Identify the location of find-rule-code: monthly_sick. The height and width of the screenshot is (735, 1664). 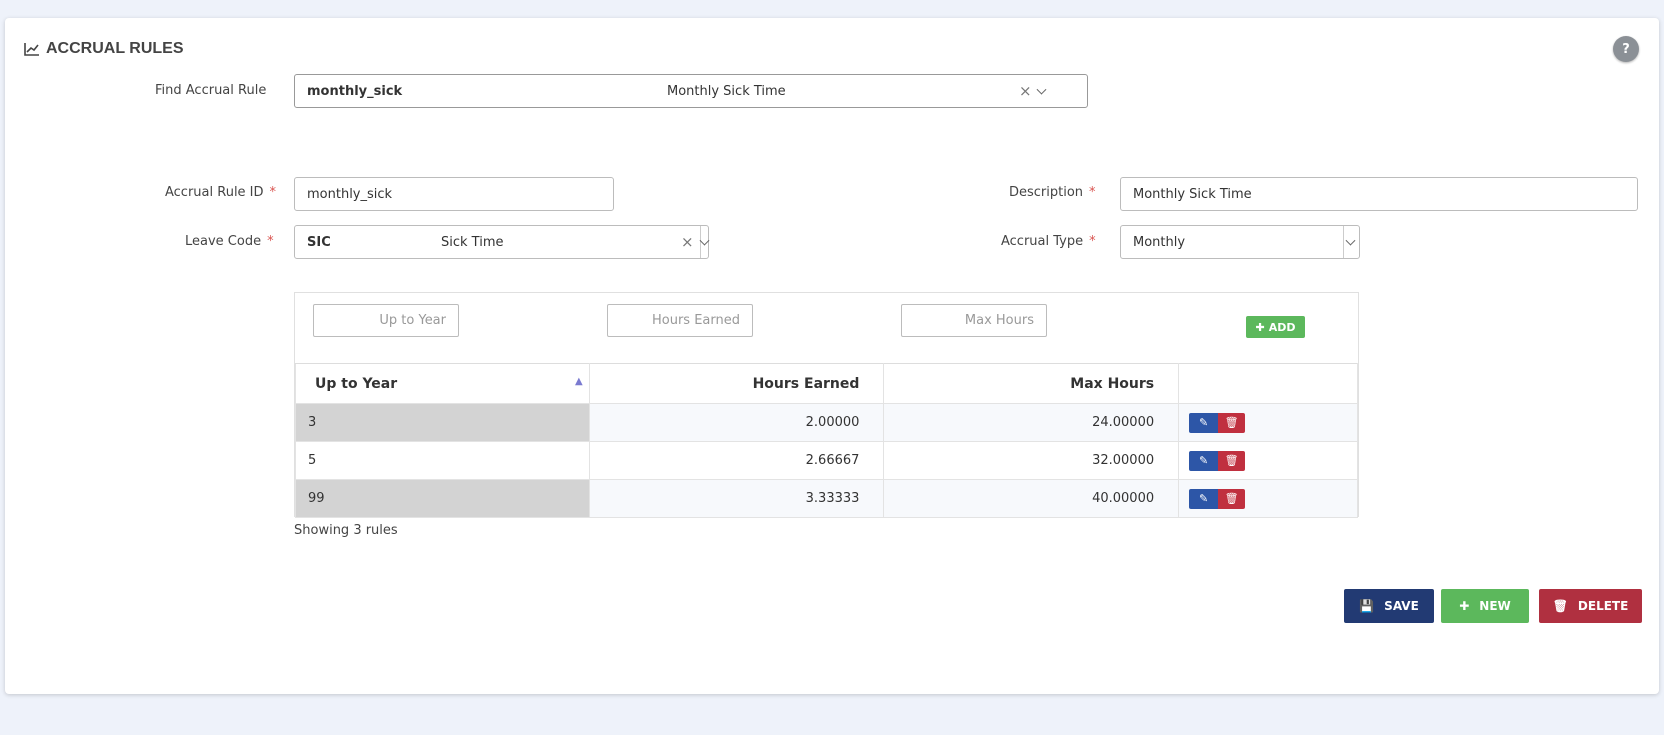
(355, 91).